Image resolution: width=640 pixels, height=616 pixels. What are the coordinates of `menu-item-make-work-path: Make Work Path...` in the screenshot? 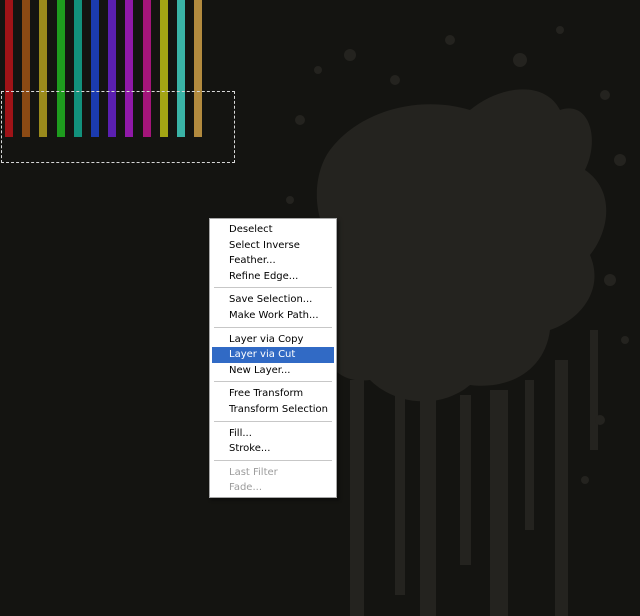 It's located at (273, 316).